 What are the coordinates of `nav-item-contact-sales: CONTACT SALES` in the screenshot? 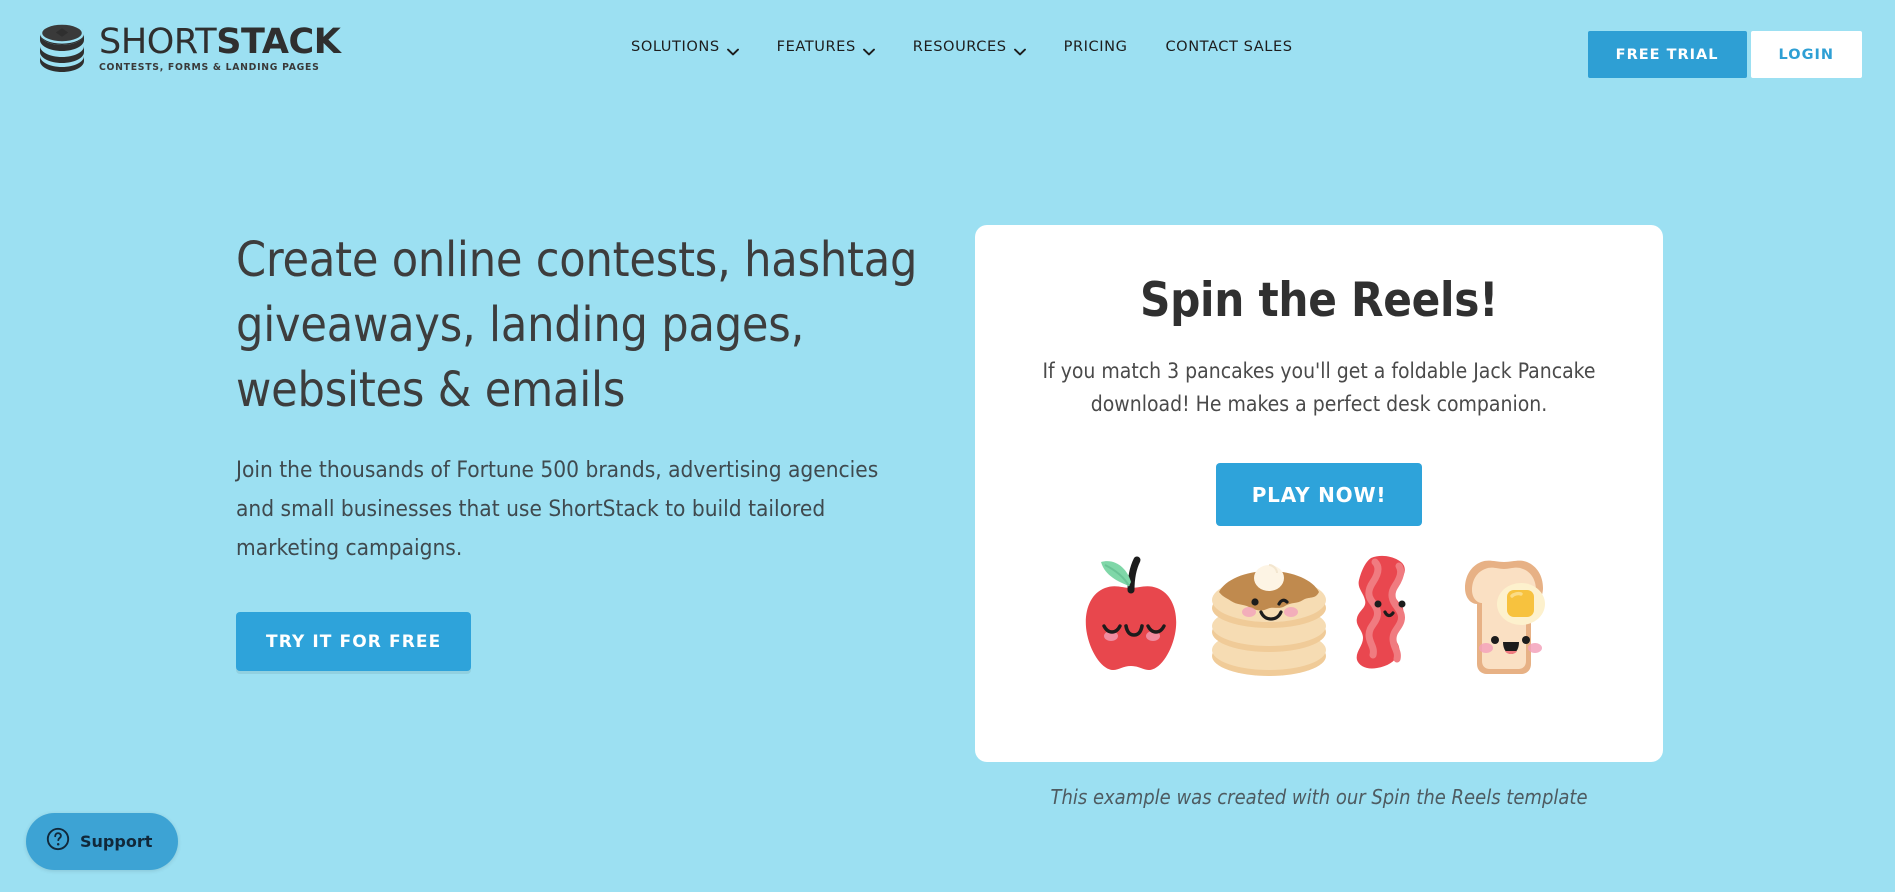 It's located at (1228, 46).